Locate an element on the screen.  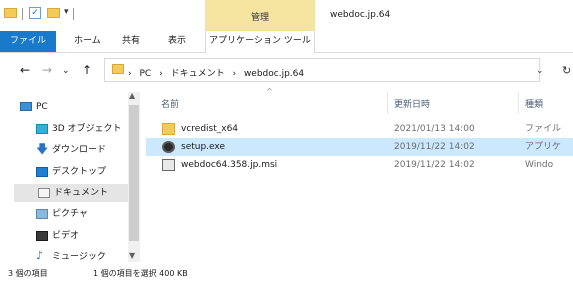
file-row: vcredist_x64 2021/01/13 14:00 ファイル is located at coordinates (359, 129).